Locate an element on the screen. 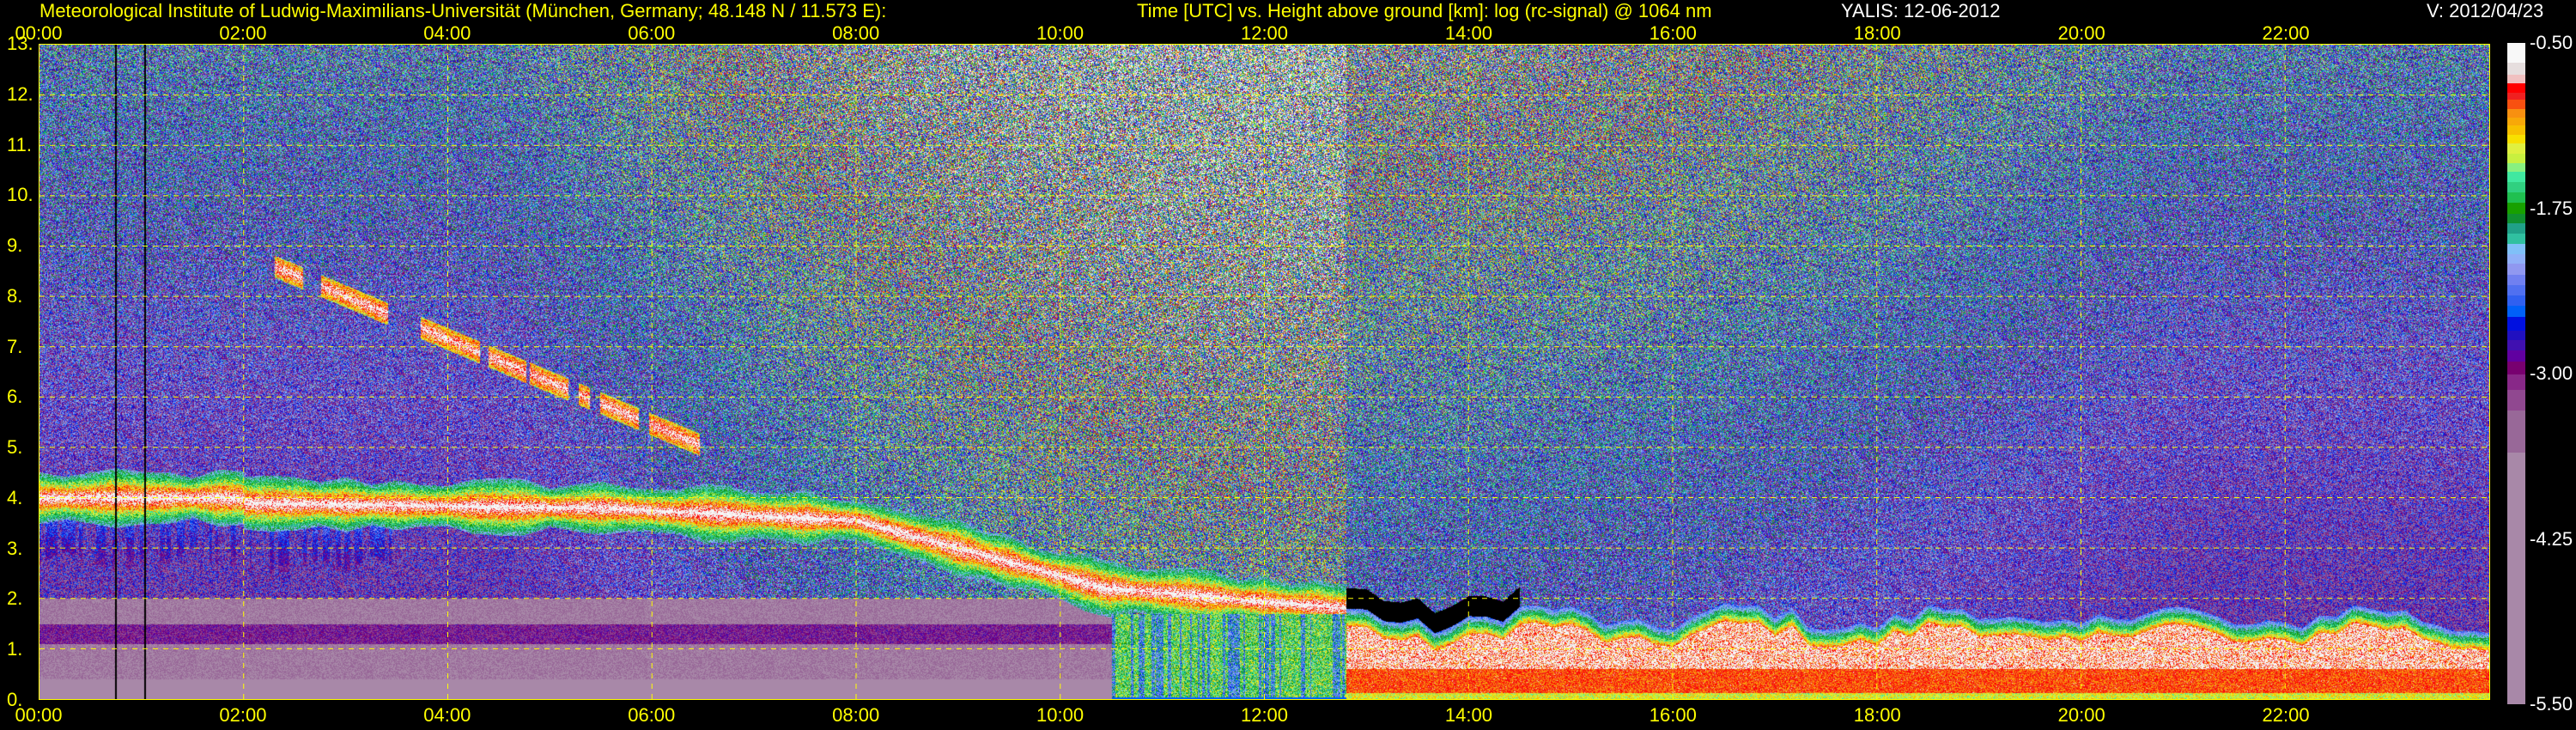  x-tick-label-top: 02:00 is located at coordinates (243, 33).